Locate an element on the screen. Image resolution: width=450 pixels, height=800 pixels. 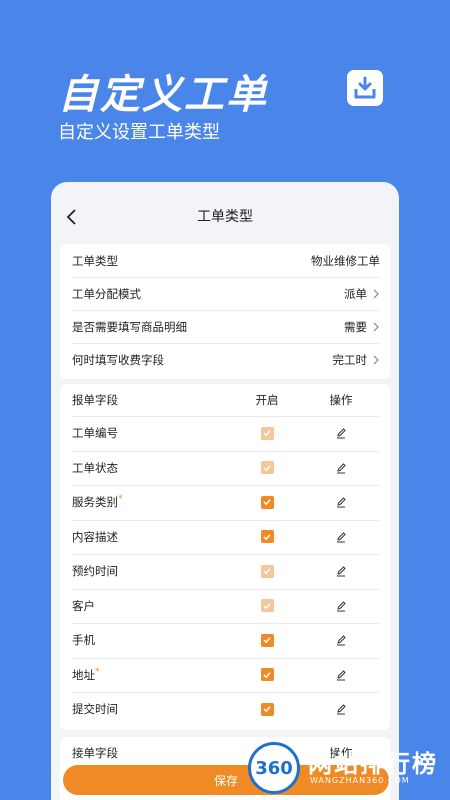
field-name: 客户 is located at coordinates (83, 606).